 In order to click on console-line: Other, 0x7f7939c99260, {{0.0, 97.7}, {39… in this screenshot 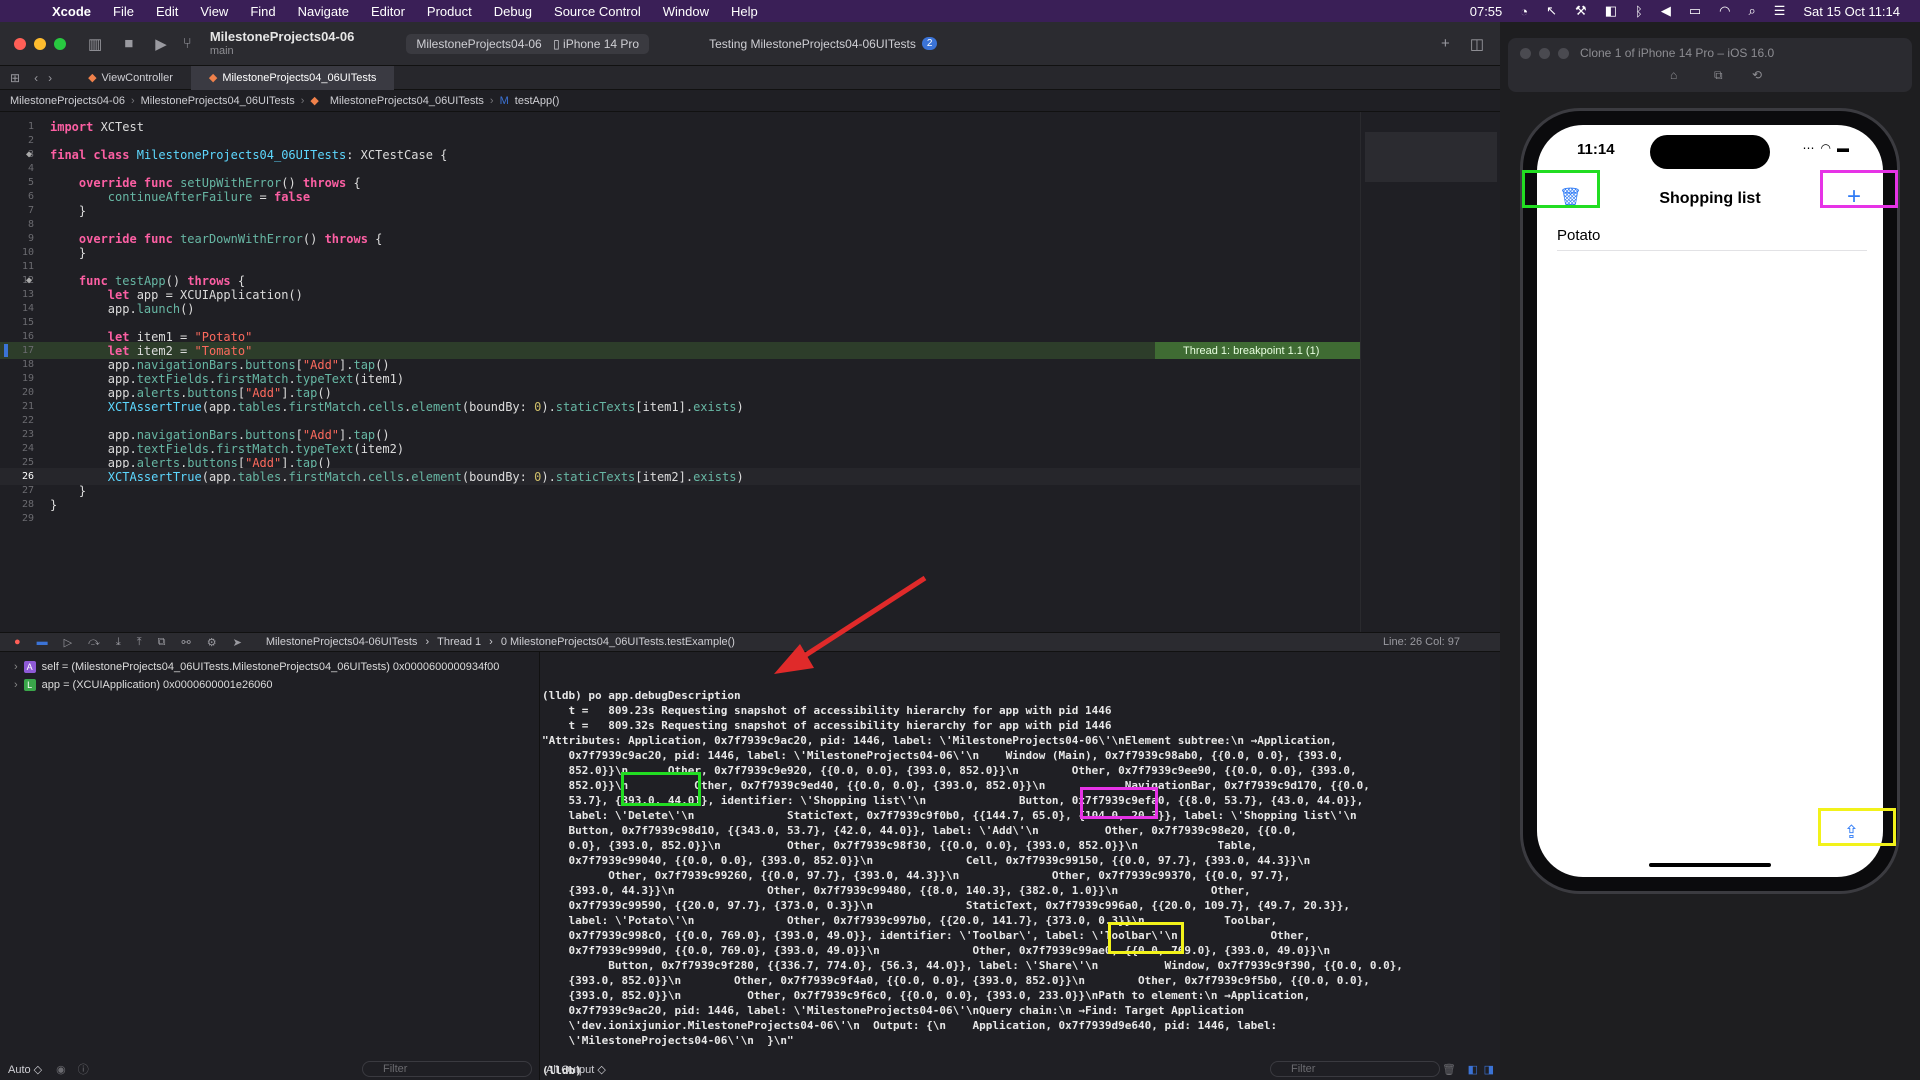, I will do `click(916, 875)`.